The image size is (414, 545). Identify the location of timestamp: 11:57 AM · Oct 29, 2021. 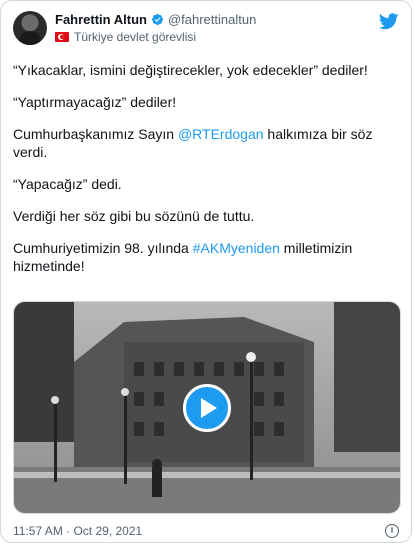
(77, 531).